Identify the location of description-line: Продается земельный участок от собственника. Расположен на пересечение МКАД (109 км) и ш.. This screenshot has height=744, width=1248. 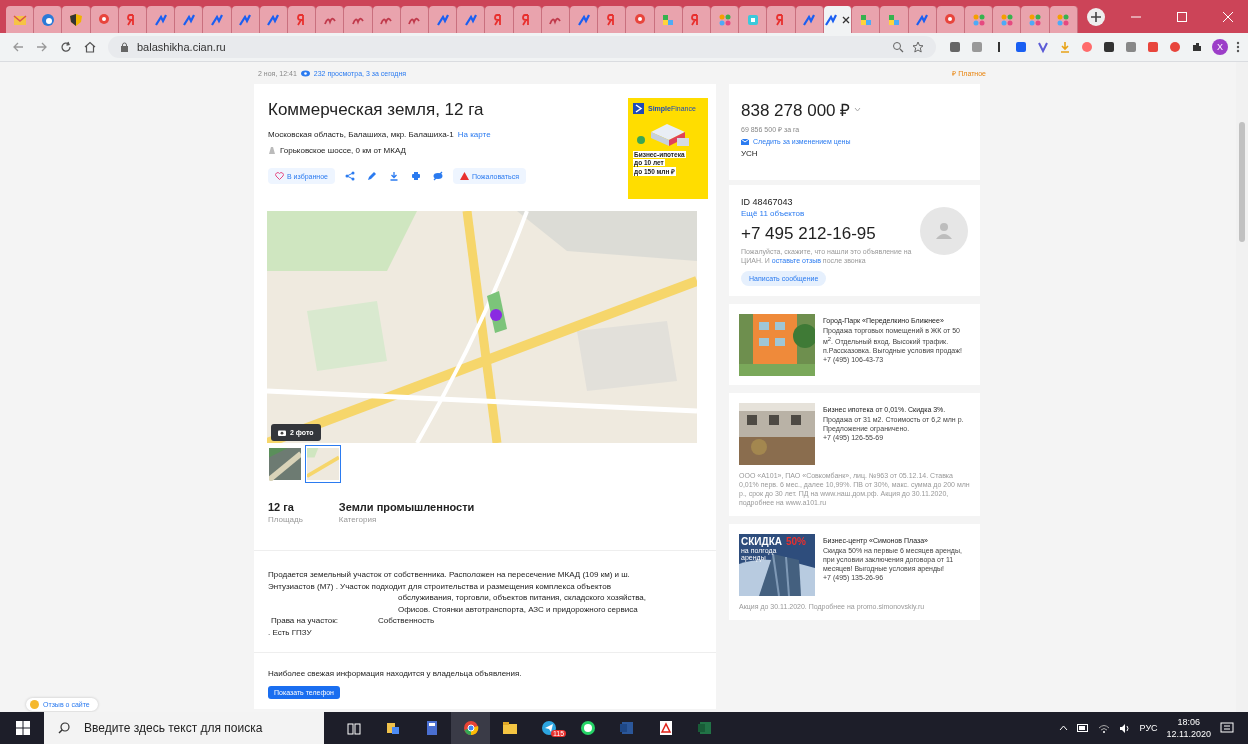
(449, 575).